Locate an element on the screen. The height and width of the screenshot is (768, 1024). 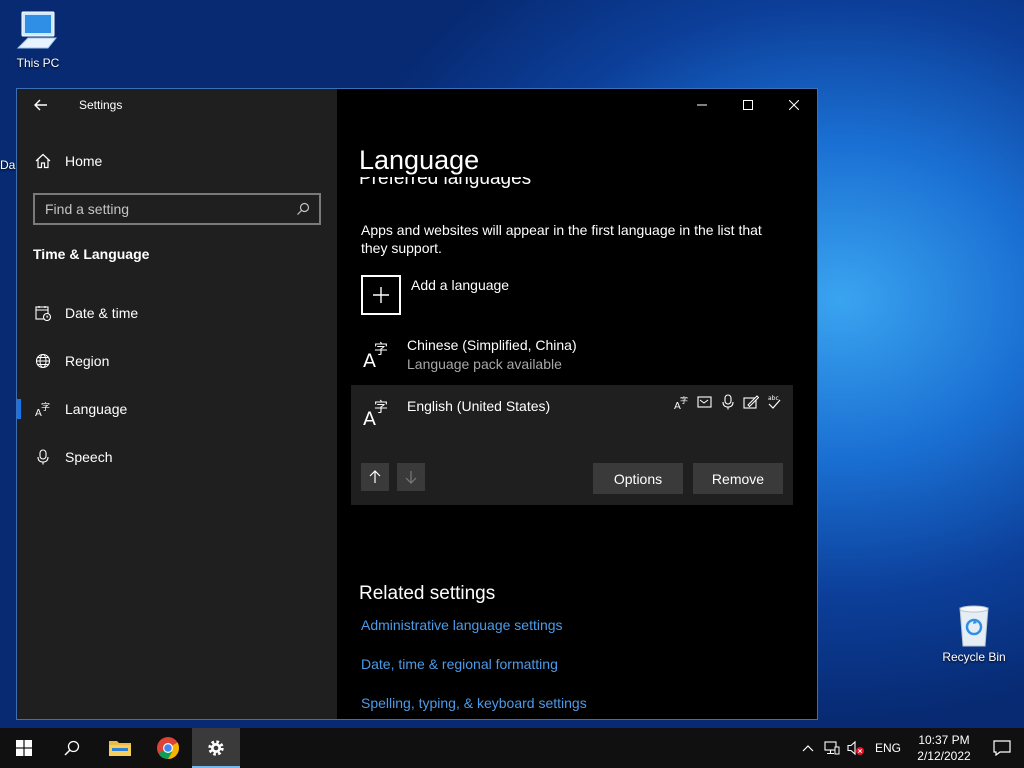
section-title: Time & Language is located at coordinates (91, 254).